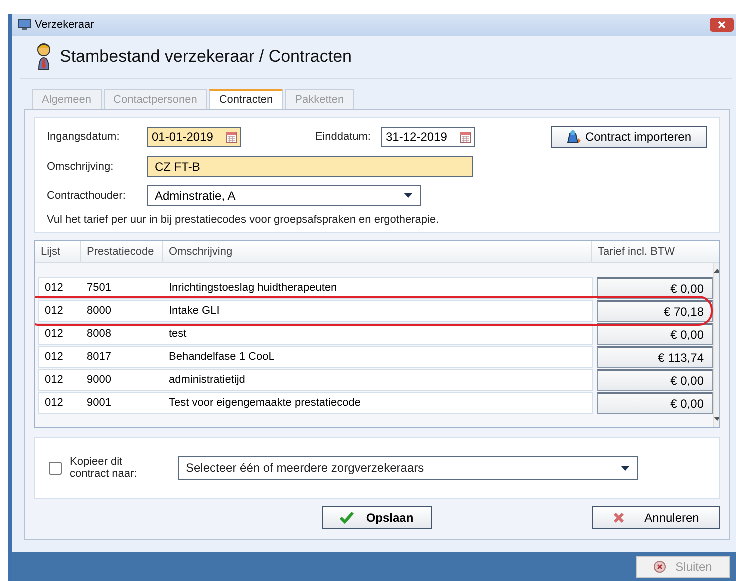 Image resolution: width=736 pixels, height=581 pixels. I want to click on column-header: Tarief incl. BTW, so click(655, 251).